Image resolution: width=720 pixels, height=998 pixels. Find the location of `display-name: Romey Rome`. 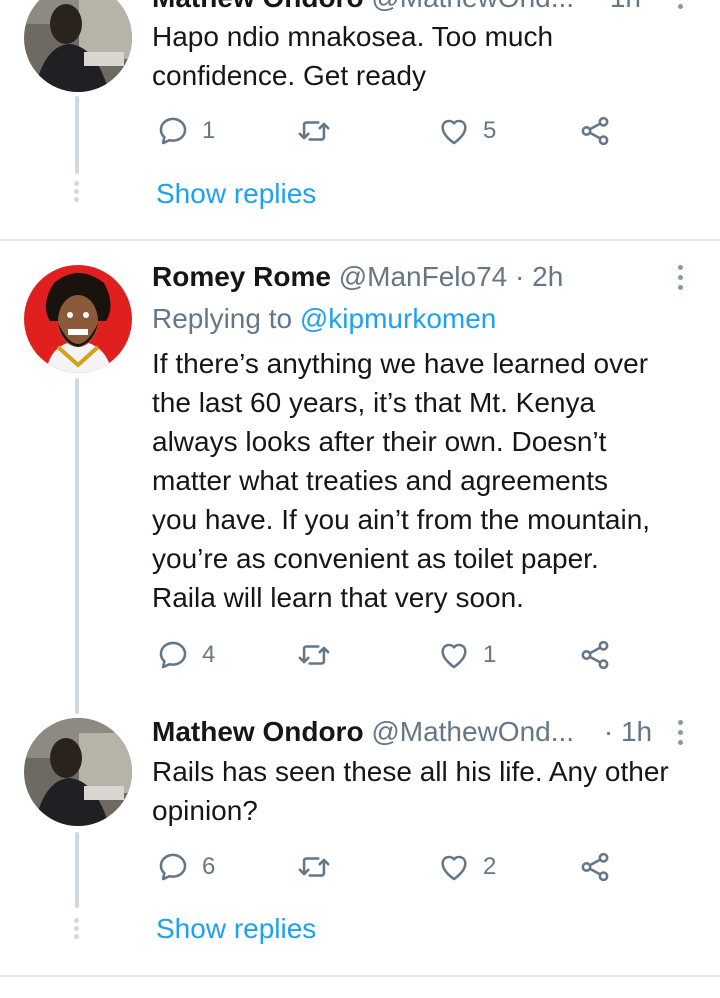

display-name: Romey Rome is located at coordinates (241, 276).